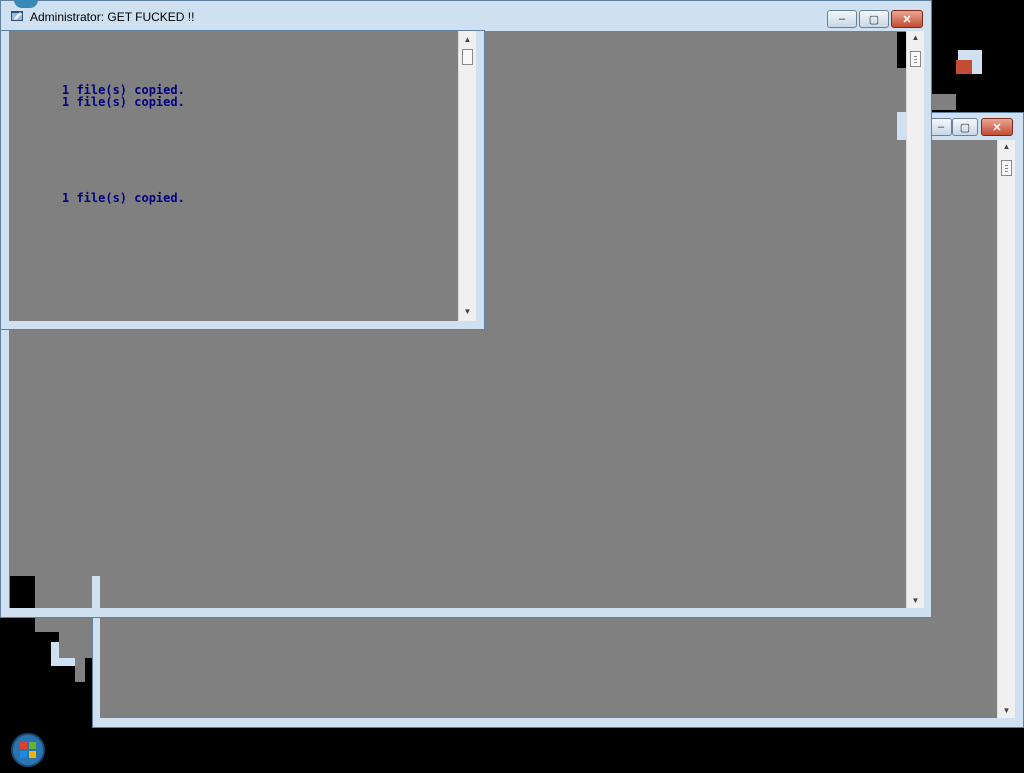  What do you see at coordinates (941, 127) in the screenshot?
I see `background-minimize-button: –` at bounding box center [941, 127].